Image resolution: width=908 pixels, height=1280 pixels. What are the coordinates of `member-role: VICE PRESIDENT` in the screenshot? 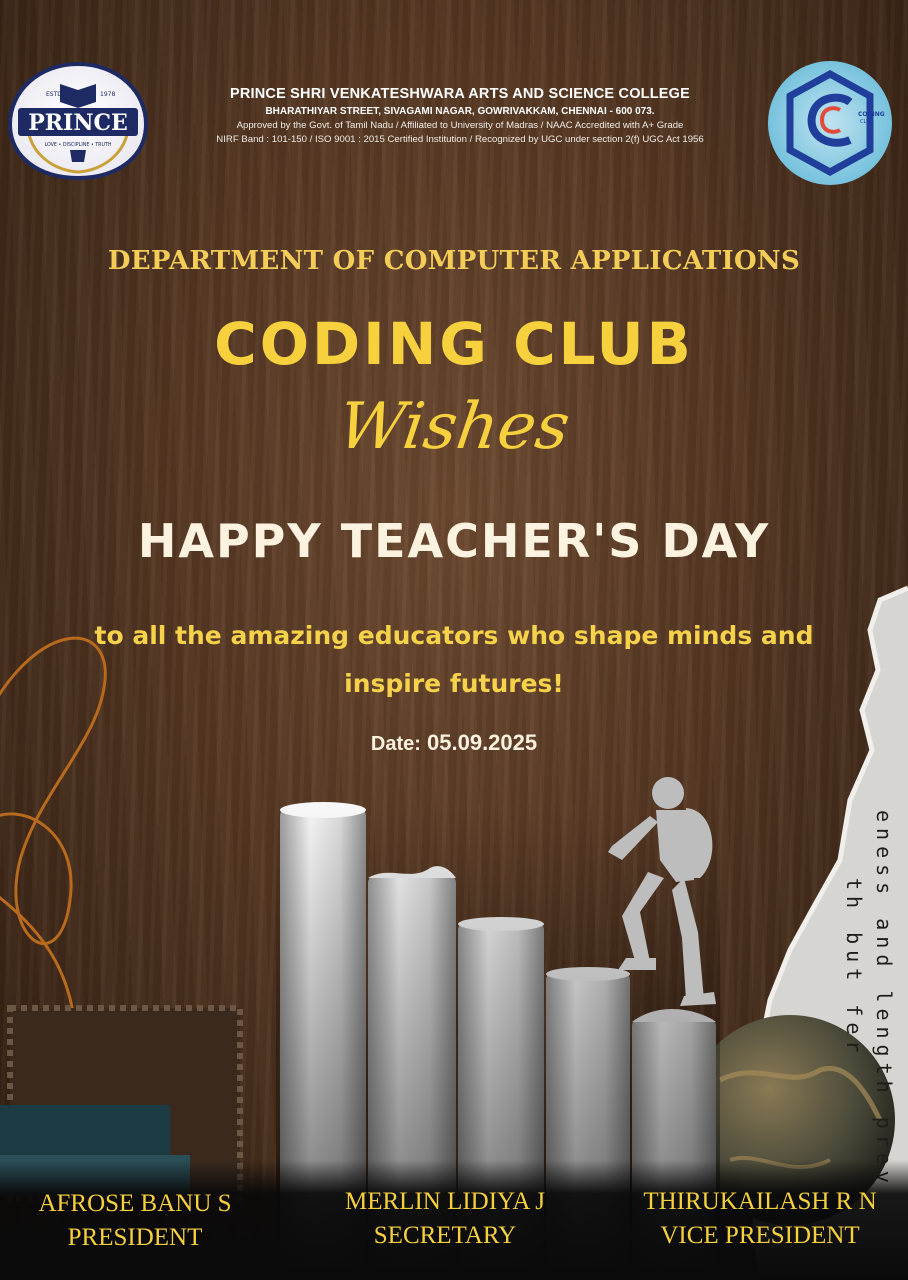 It's located at (760, 1235).